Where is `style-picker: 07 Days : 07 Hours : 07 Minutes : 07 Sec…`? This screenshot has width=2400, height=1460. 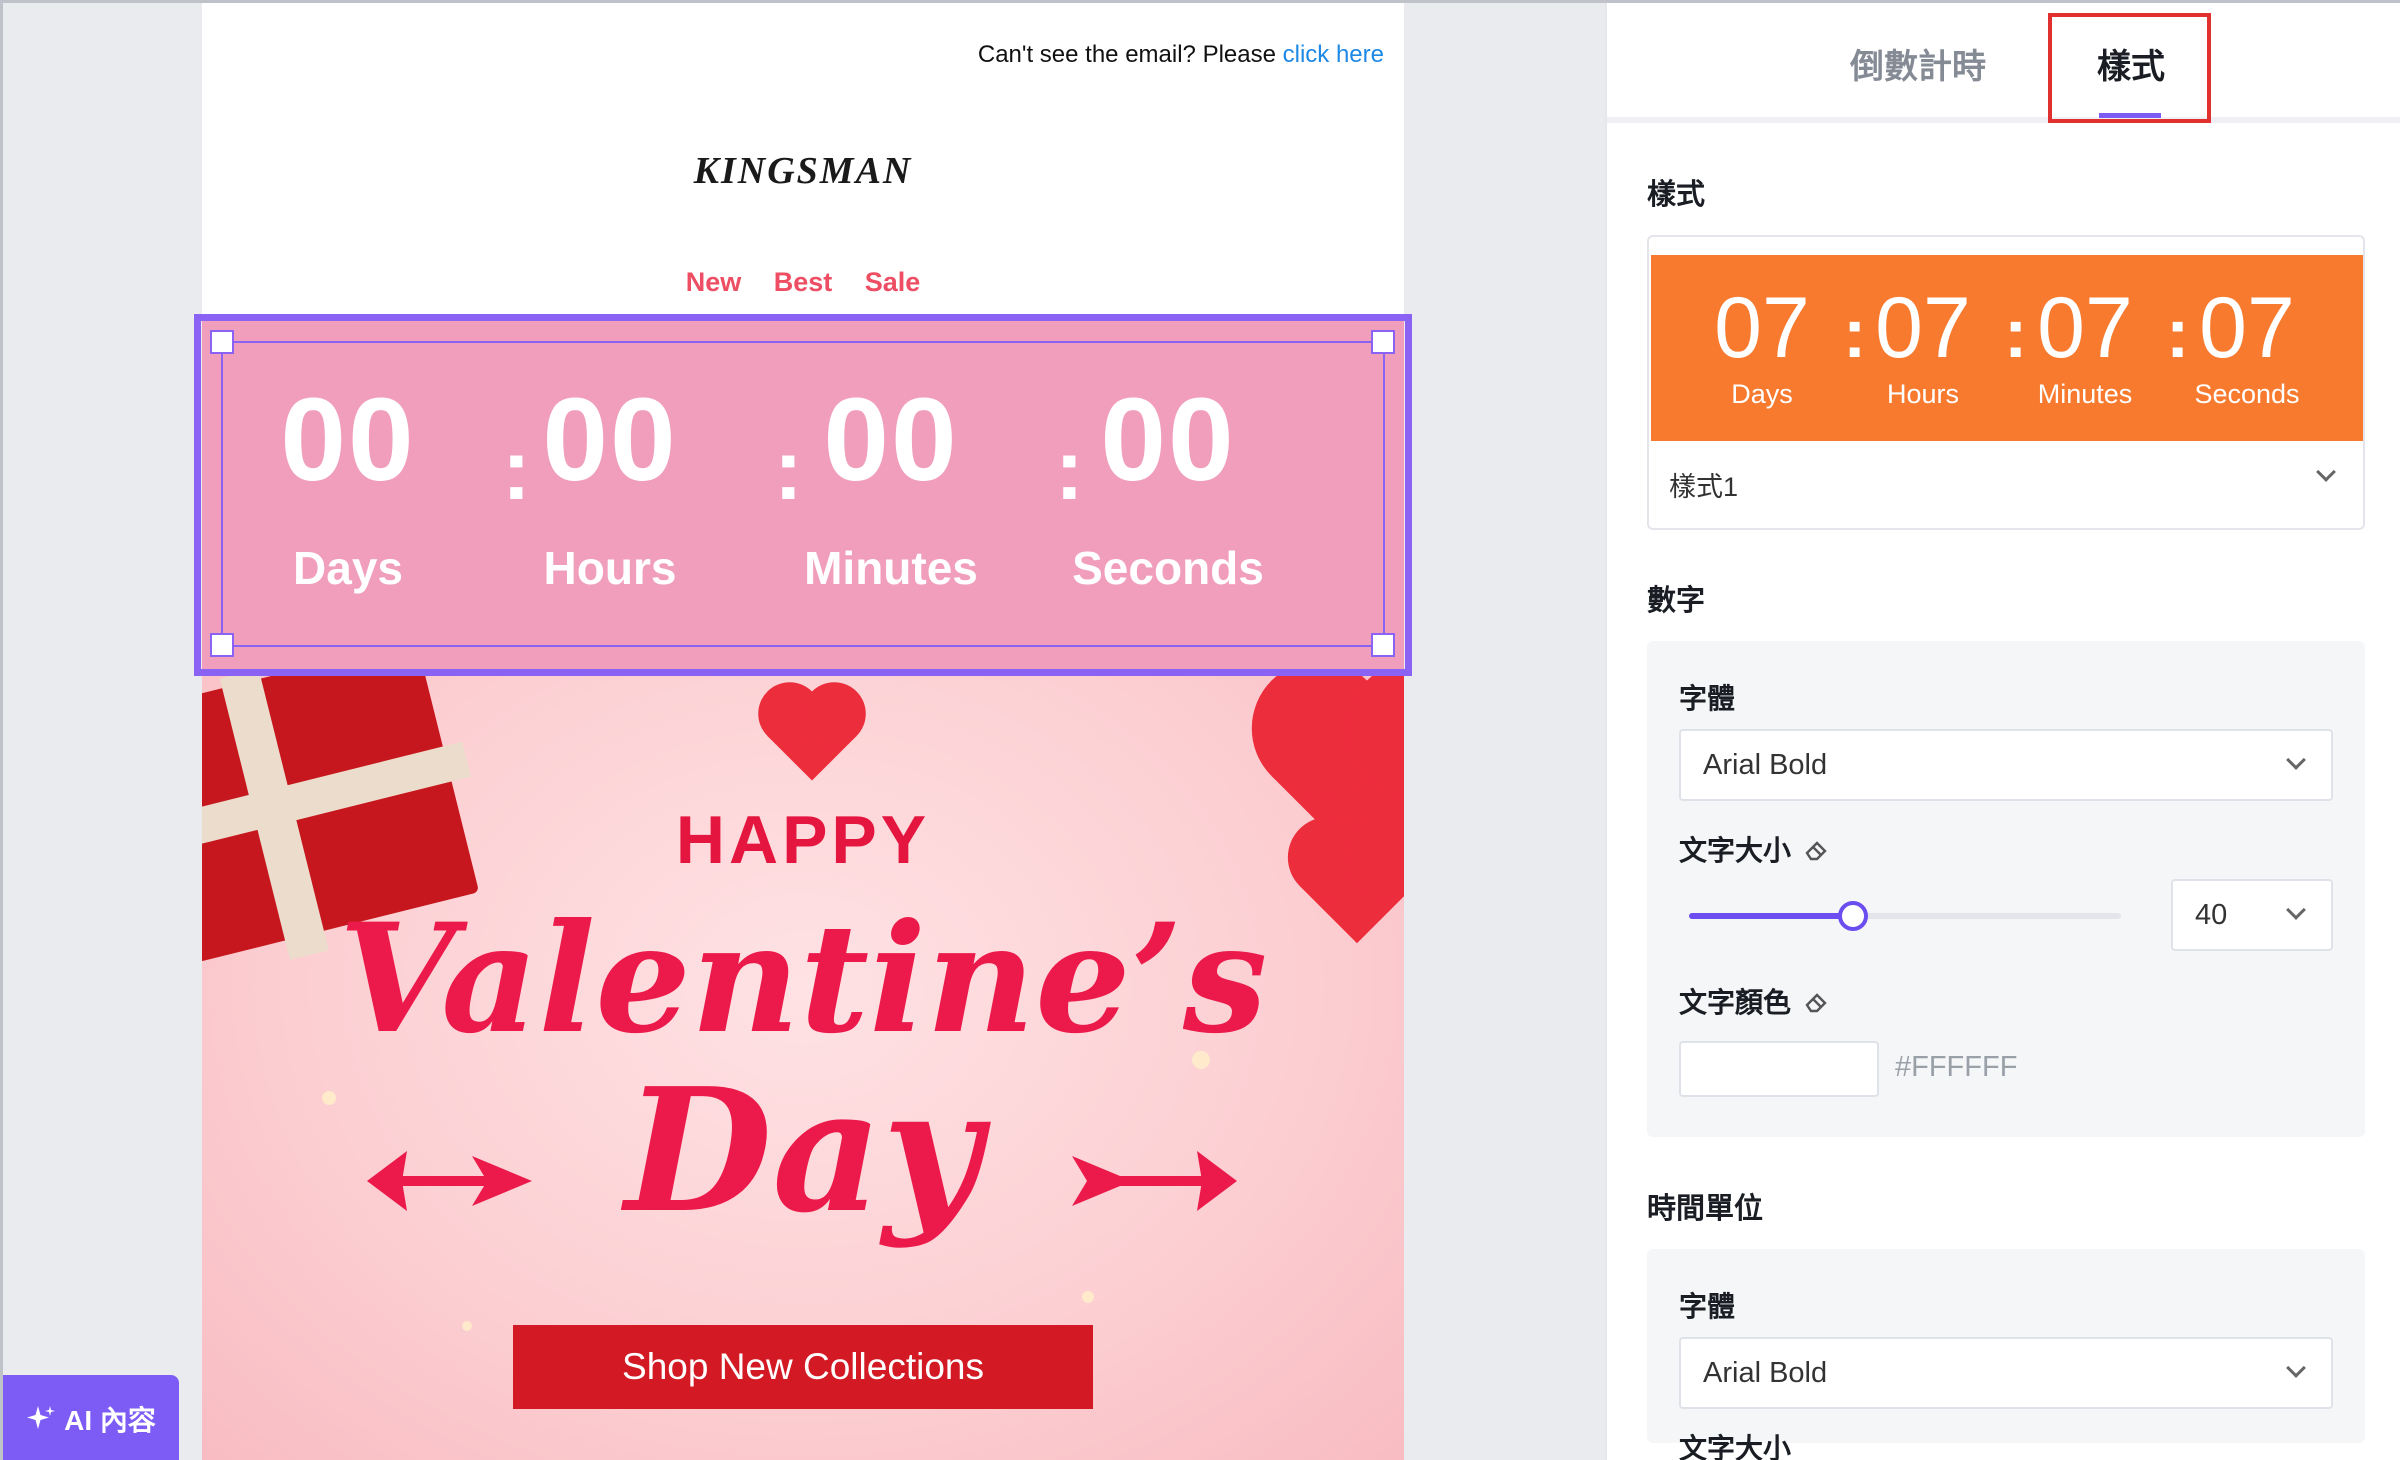
style-picker: 07 Days : 07 Hours : 07 Minutes : 07 Sec… is located at coordinates (2006, 382).